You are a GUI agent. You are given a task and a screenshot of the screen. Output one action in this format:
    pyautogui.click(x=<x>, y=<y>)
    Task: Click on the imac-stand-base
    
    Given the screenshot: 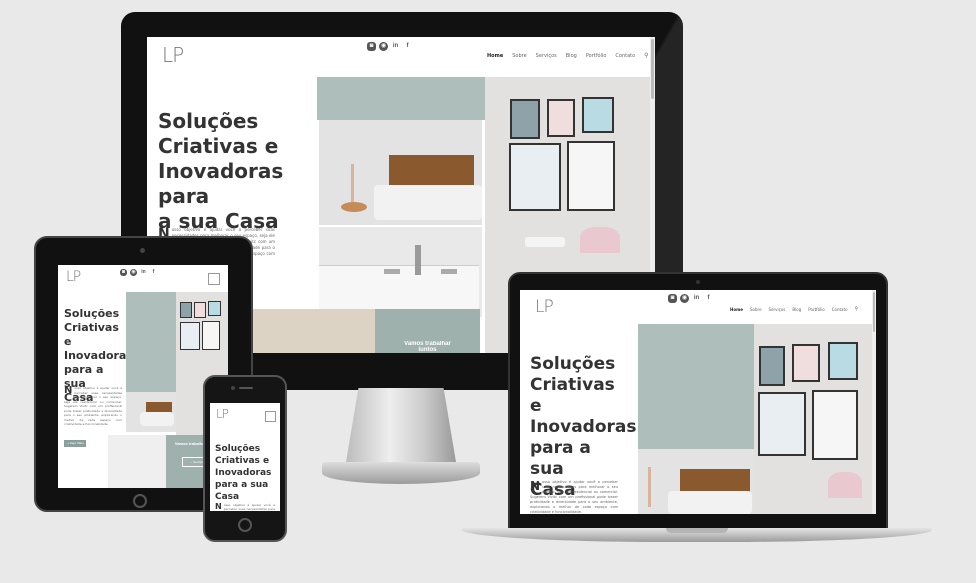 What is the action you would take?
    pyautogui.click(x=401, y=473)
    